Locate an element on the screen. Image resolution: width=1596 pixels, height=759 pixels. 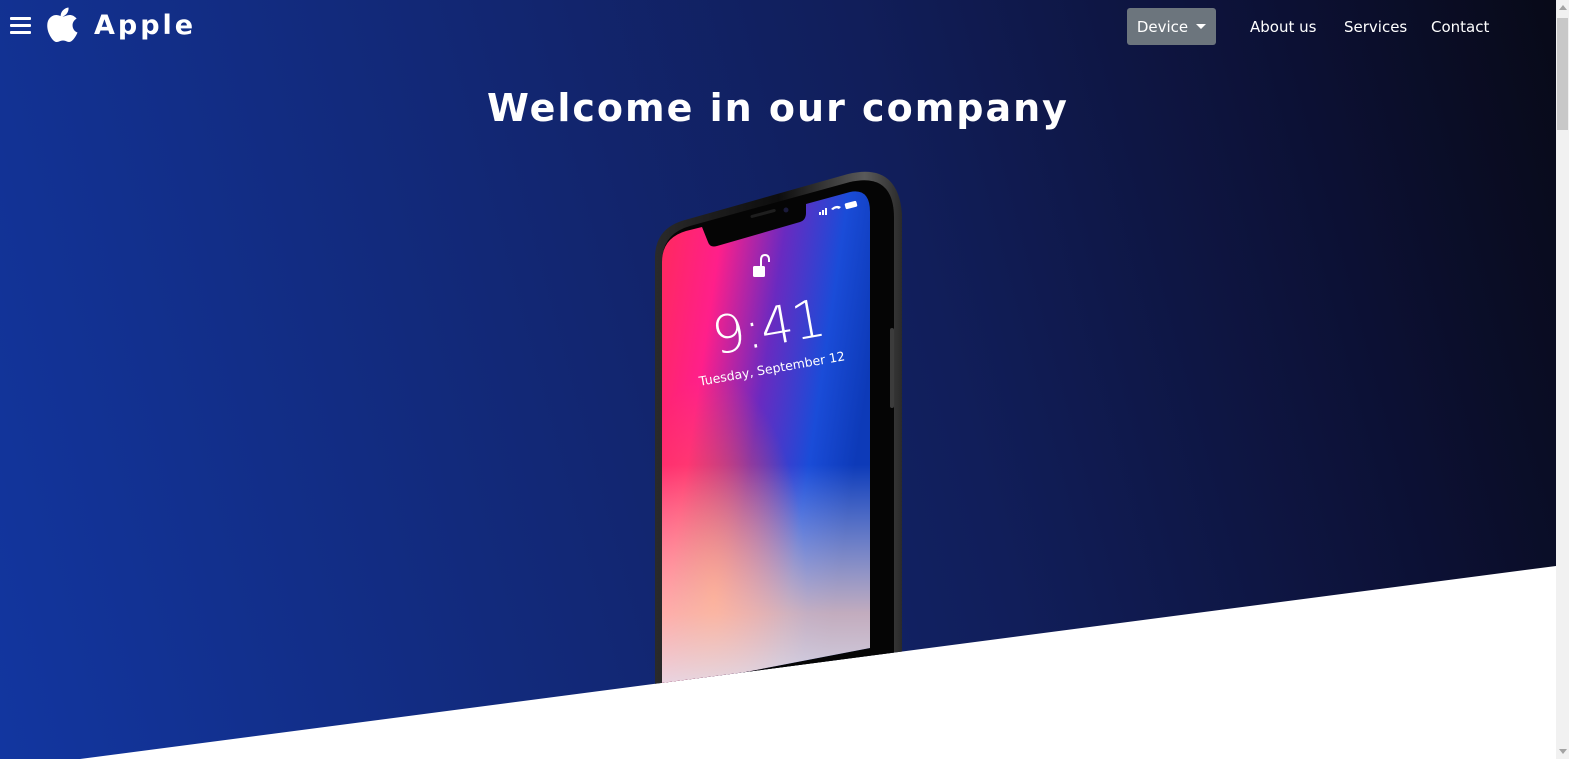
scrollbar-thumb is located at coordinates (1562, 74).